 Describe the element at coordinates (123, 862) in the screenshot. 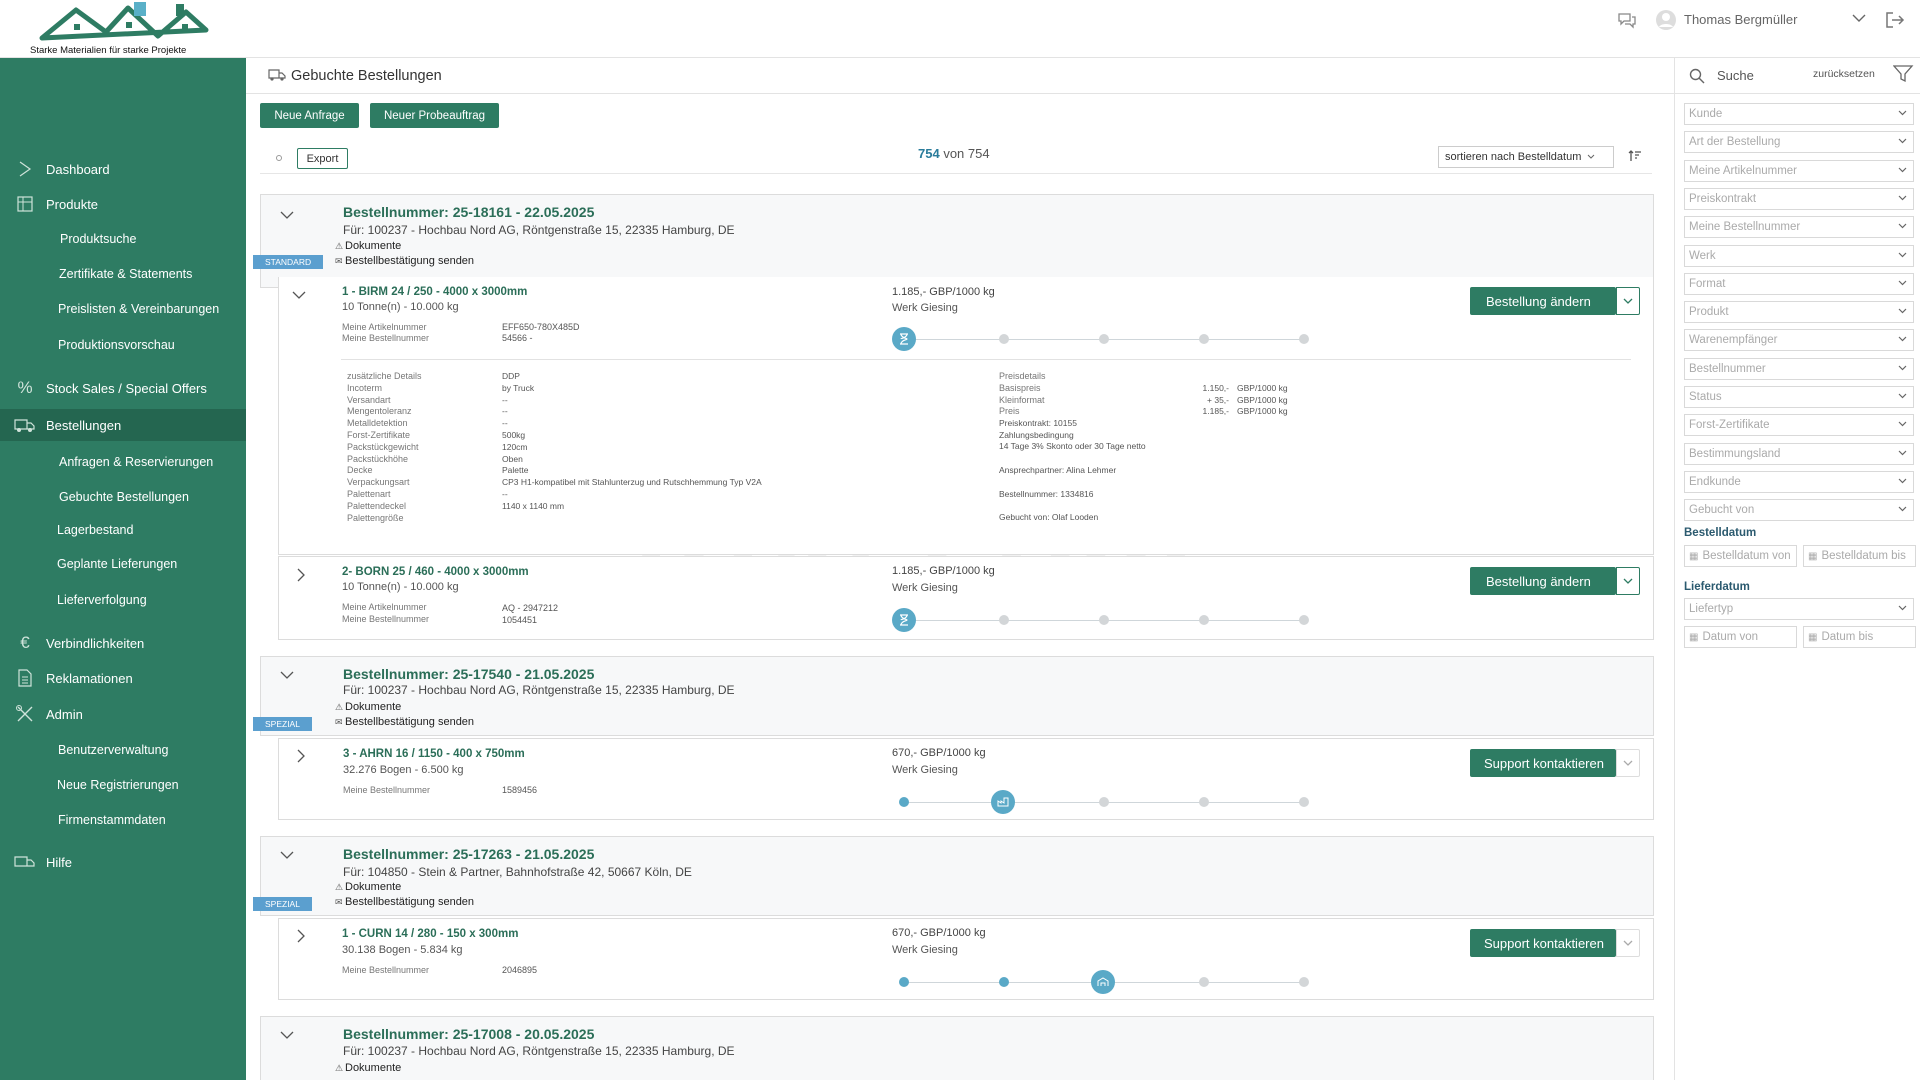

I see `sidebar-item-hilfe: Hilfe` at that location.